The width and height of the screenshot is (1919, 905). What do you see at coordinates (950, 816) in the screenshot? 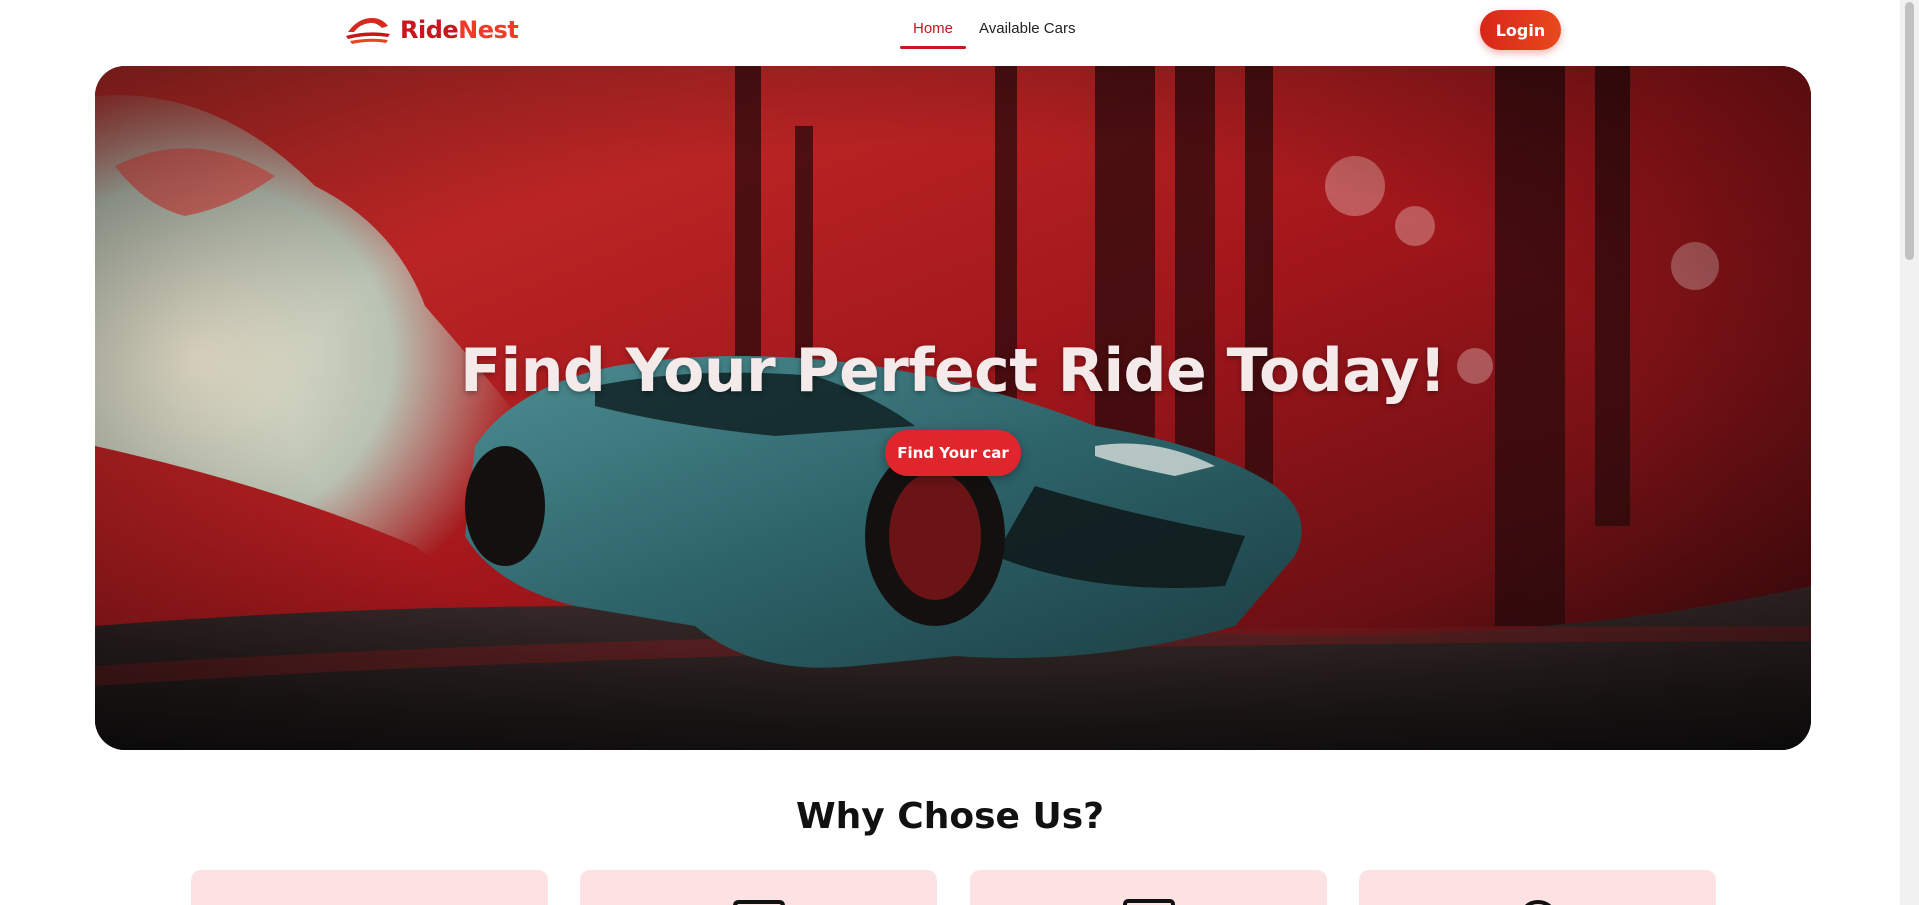
I see `why-section-title: Why Chose Us?` at bounding box center [950, 816].